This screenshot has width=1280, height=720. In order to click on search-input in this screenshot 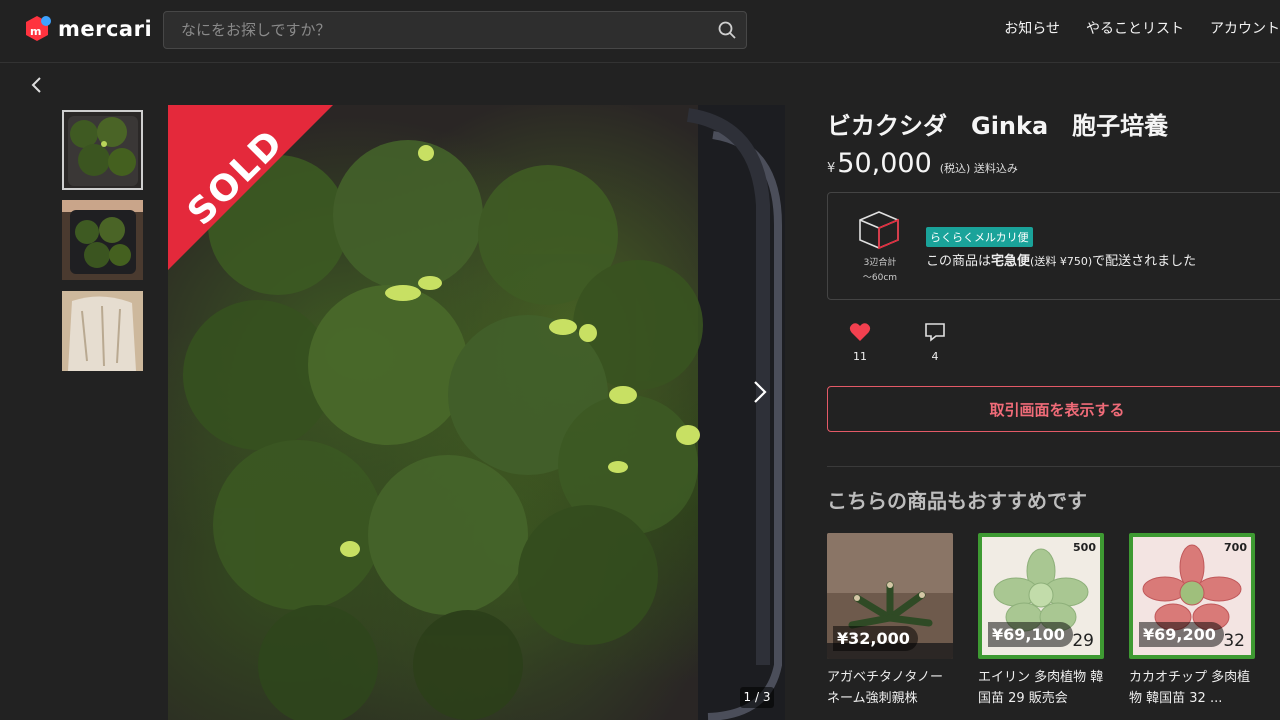, I will do `click(434, 30)`.